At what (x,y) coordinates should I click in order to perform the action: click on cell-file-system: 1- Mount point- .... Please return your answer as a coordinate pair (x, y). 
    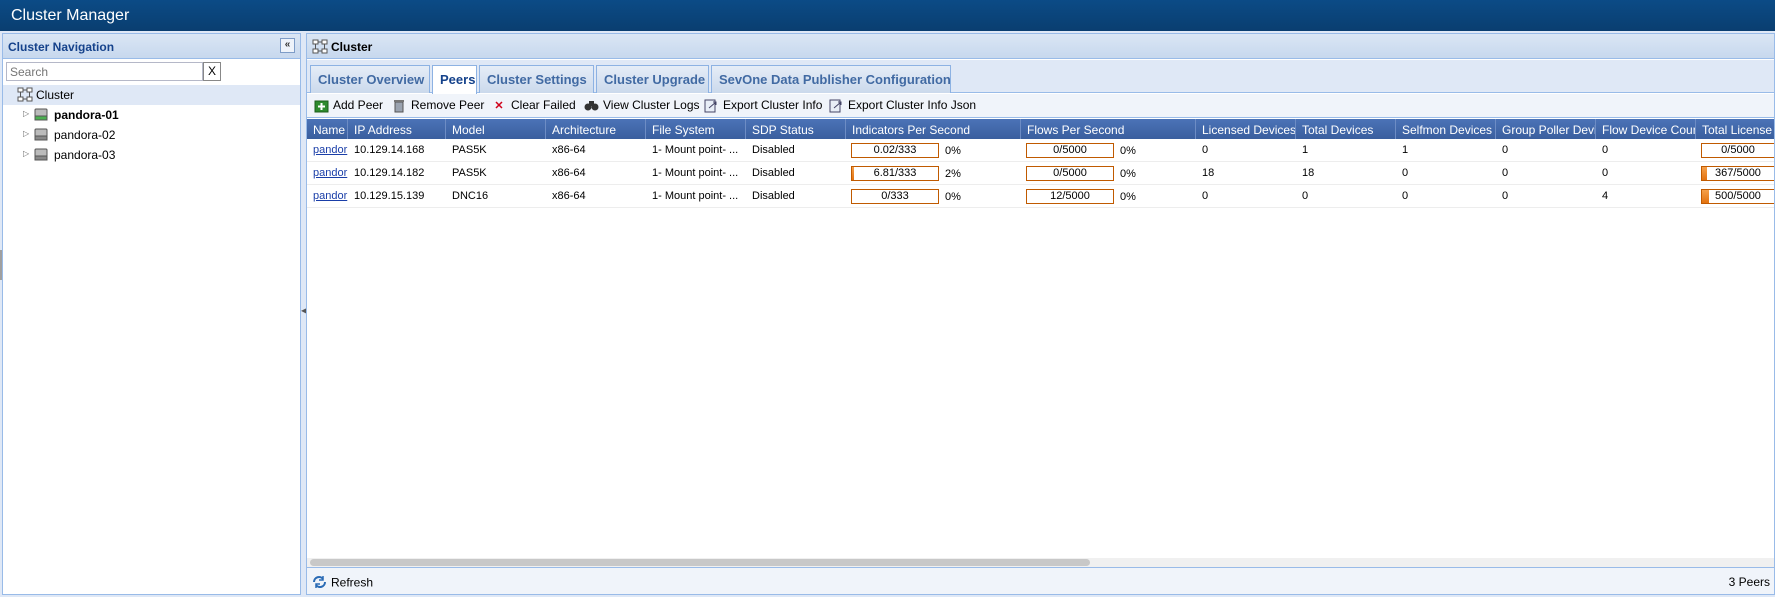
    Looking at the image, I should click on (695, 196).